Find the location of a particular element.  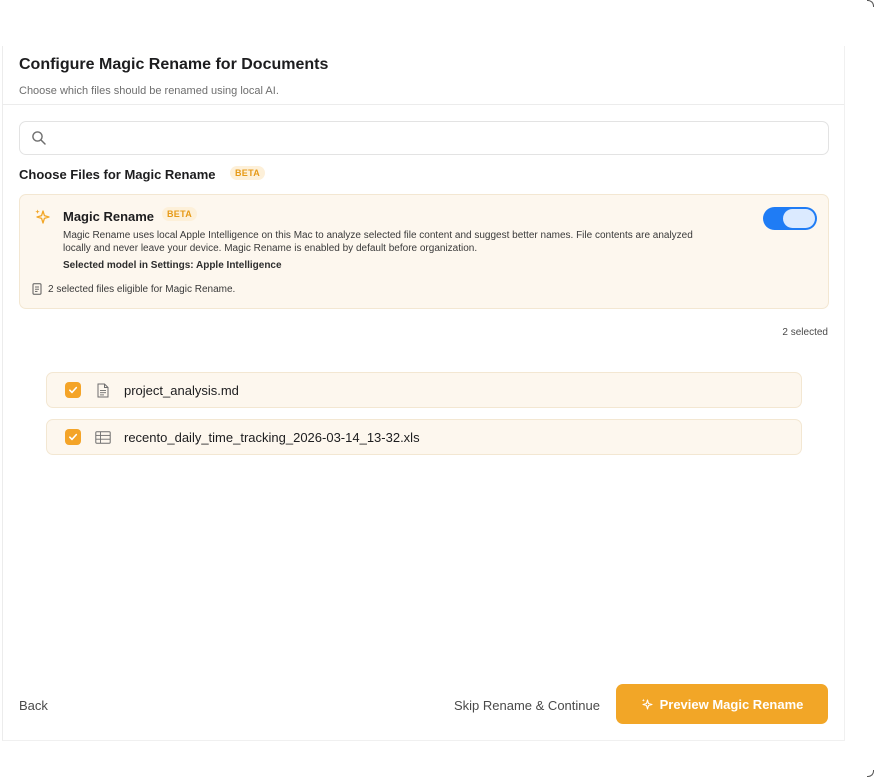

search-field is located at coordinates (424, 138).